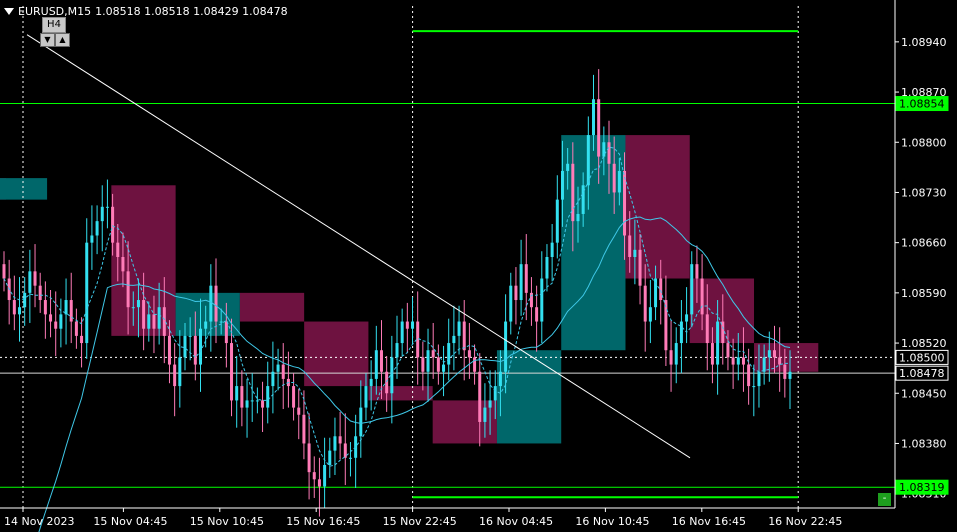  Describe the element at coordinates (47, 40) in the screenshot. I see `timeframe-down-button: ▼` at that location.